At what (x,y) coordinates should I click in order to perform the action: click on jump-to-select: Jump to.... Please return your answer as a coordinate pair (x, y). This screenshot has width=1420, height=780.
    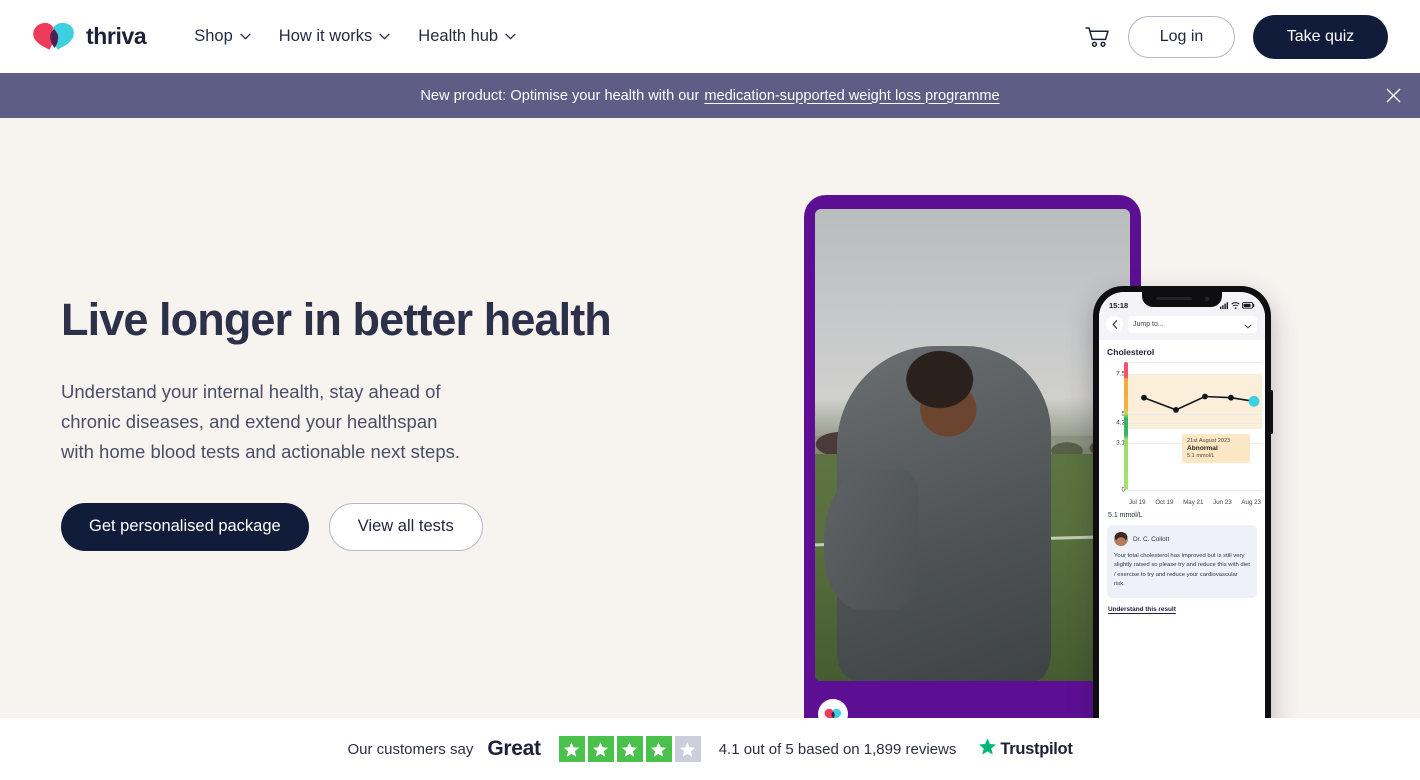
    Looking at the image, I should click on (1192, 324).